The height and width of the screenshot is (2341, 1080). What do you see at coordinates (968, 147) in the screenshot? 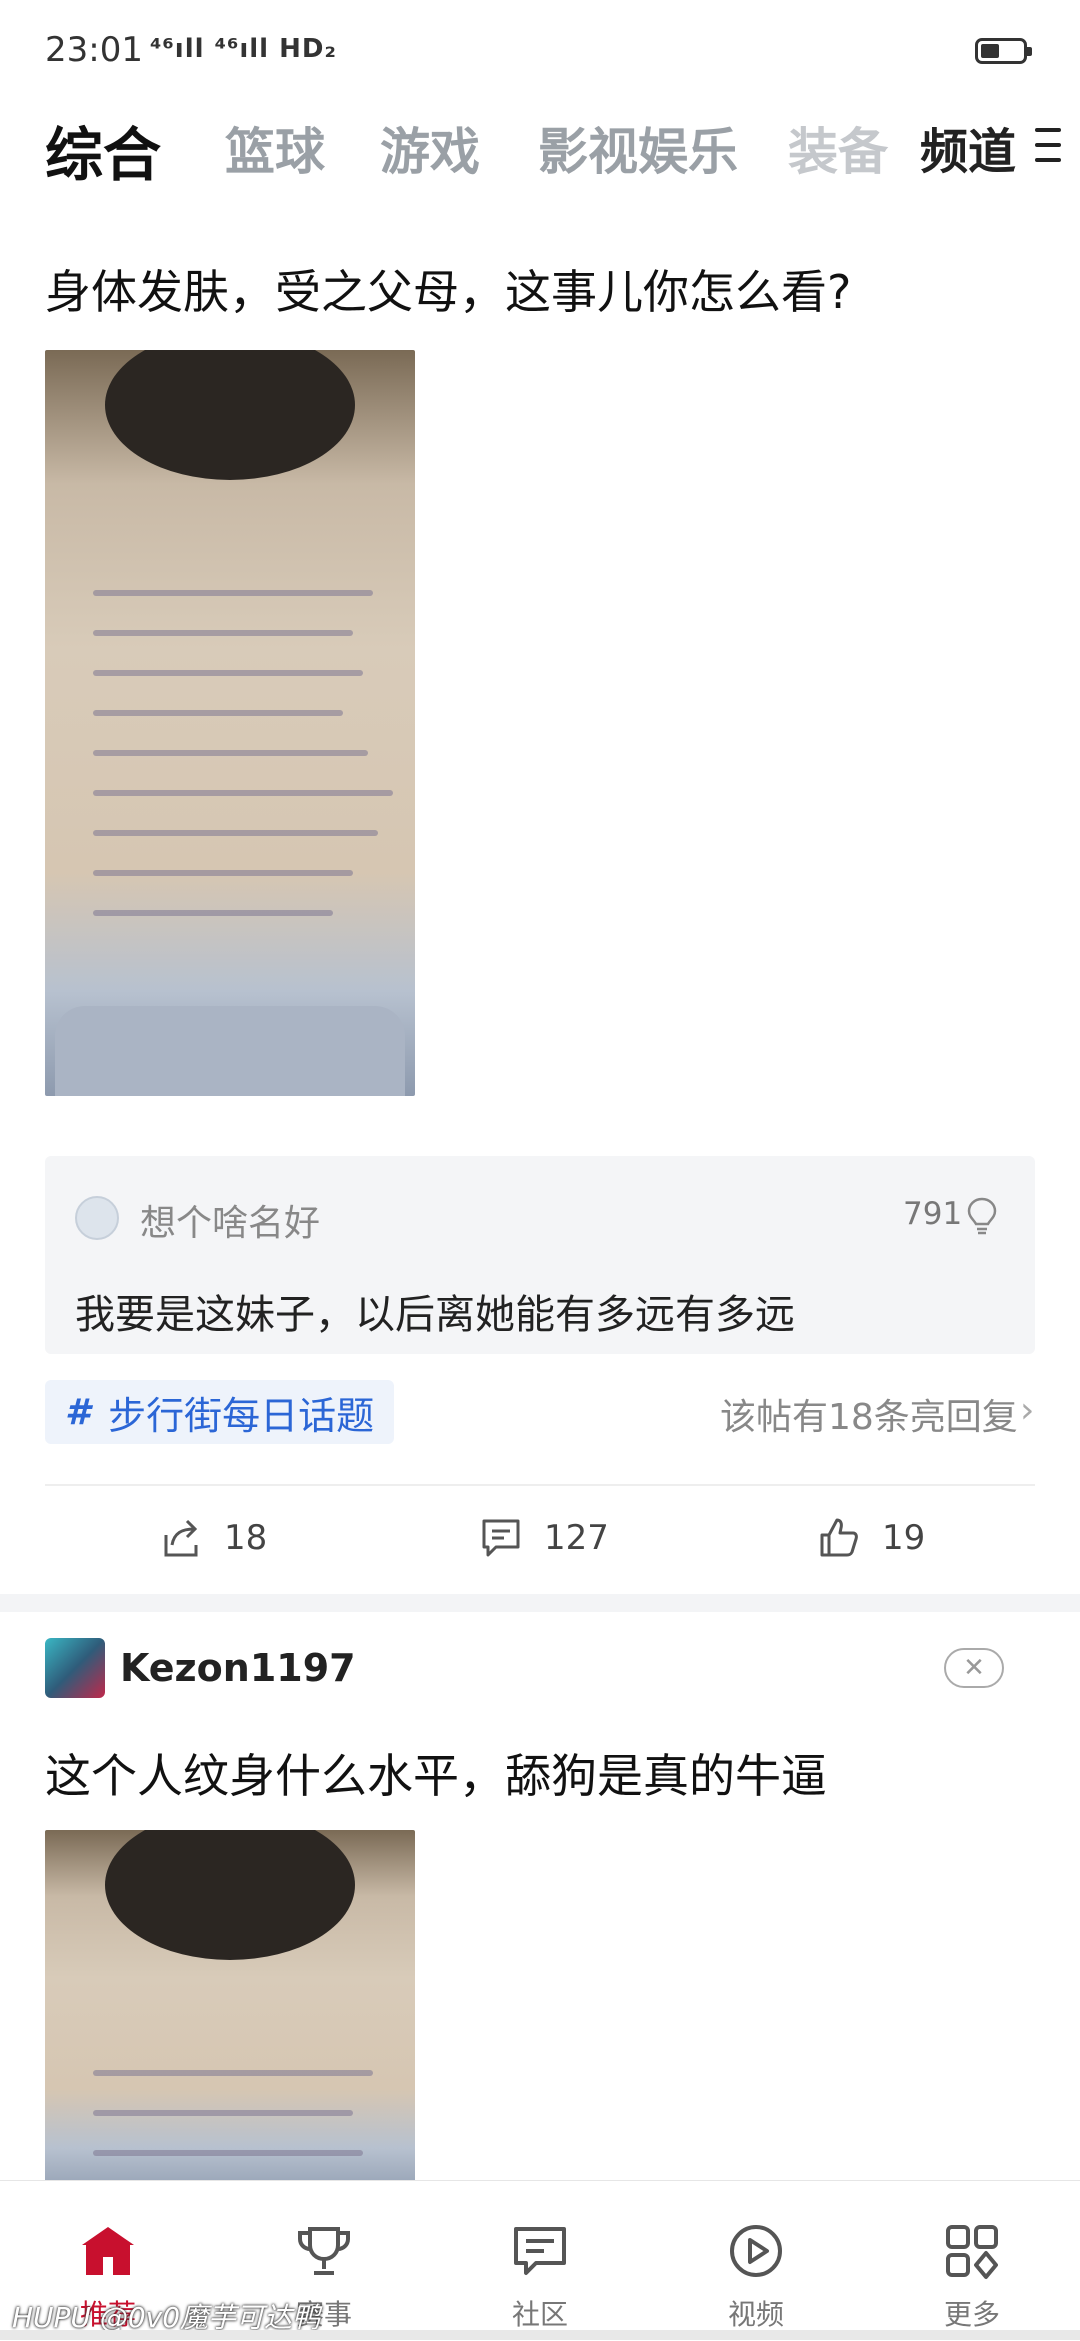
I see `channel-button: 频道` at bounding box center [968, 147].